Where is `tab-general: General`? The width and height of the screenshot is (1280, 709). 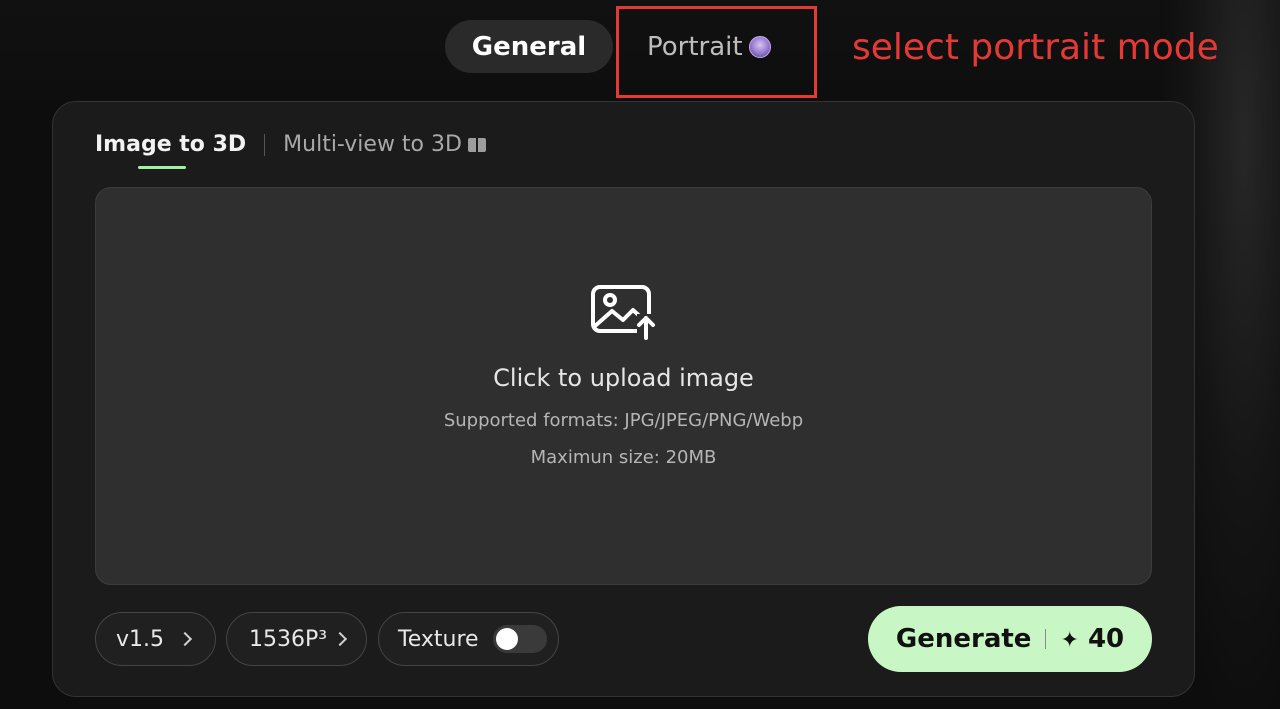 tab-general: General is located at coordinates (529, 46).